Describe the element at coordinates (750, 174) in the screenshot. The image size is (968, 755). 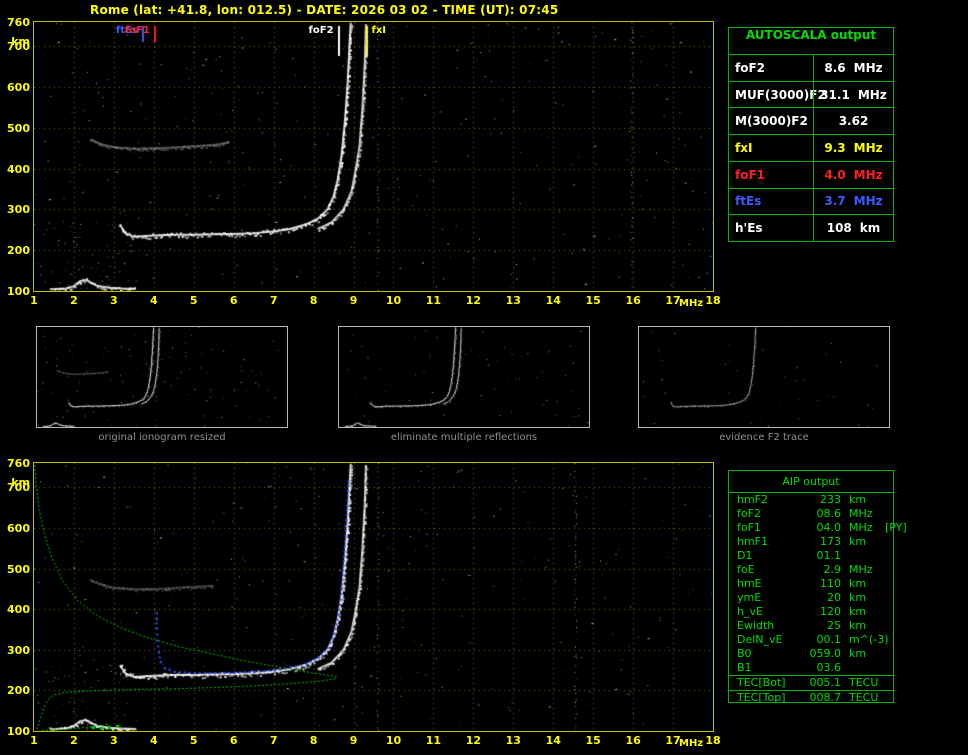
I see `autoscala-row-label: foF1` at that location.